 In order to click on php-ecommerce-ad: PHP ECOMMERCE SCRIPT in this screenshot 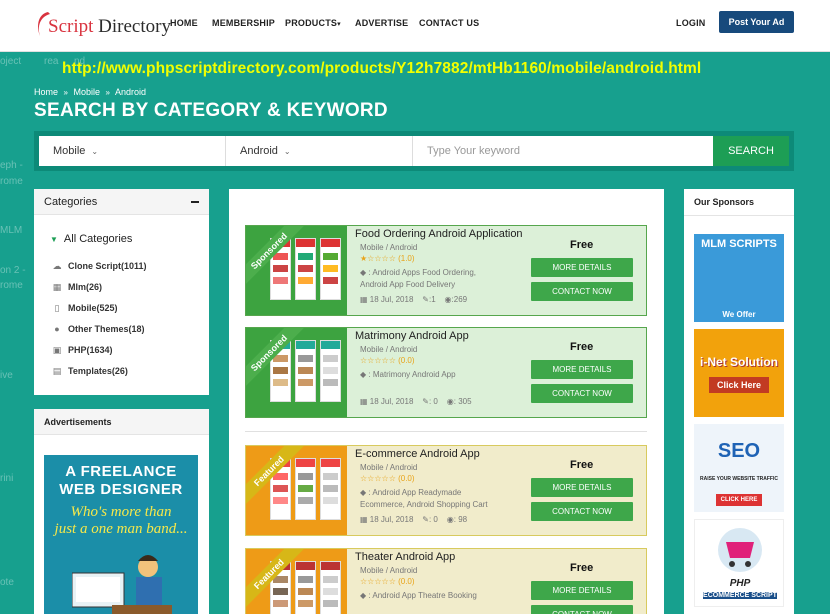, I will do `click(739, 563)`.